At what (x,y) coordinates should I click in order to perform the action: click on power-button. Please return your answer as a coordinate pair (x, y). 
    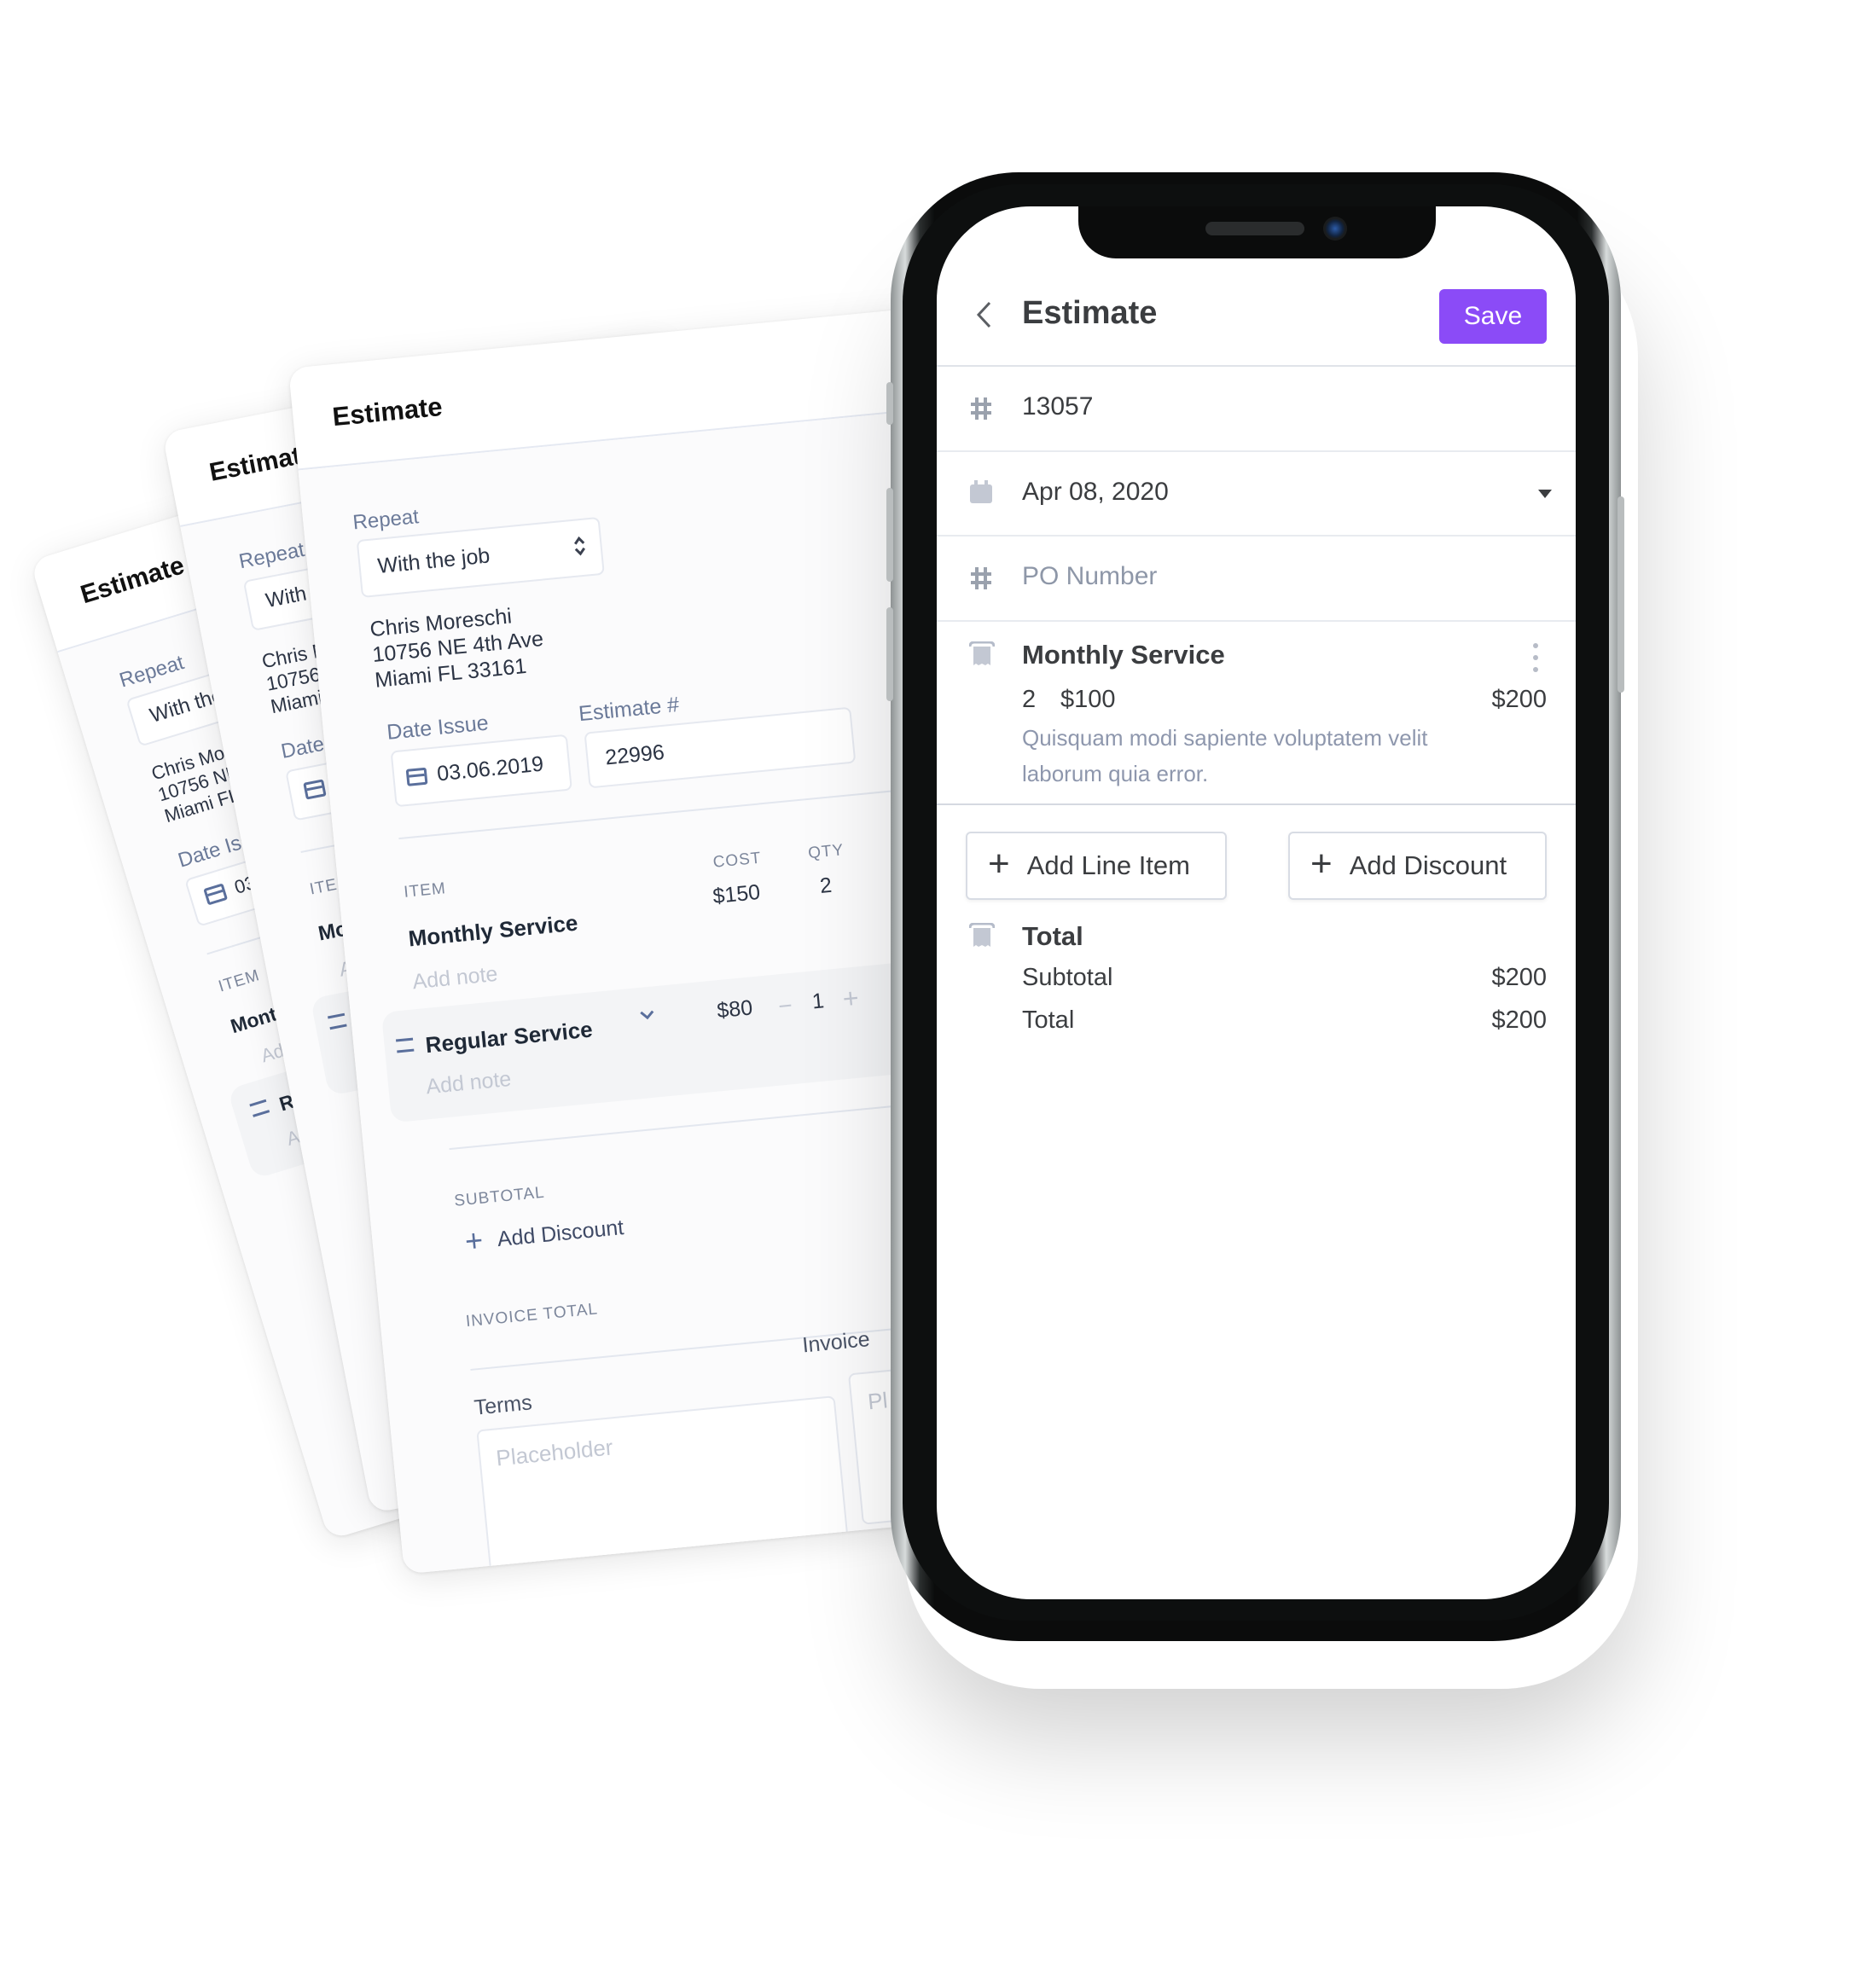
    Looking at the image, I should click on (1621, 594).